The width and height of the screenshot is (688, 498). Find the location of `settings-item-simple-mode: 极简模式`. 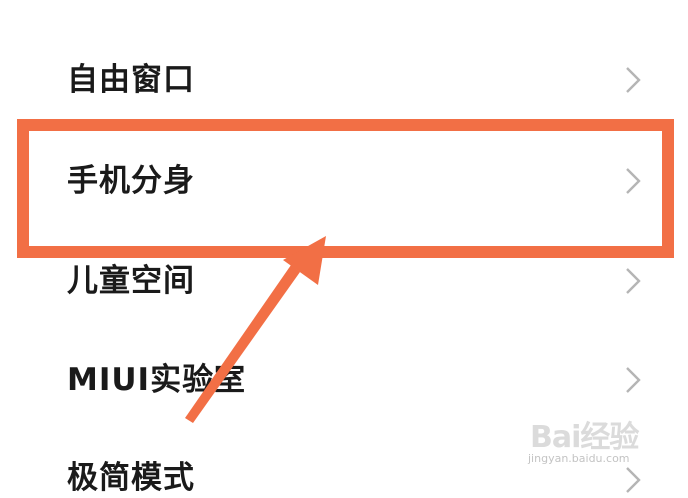

settings-item-simple-mode: 极简模式 is located at coordinates (344, 463).